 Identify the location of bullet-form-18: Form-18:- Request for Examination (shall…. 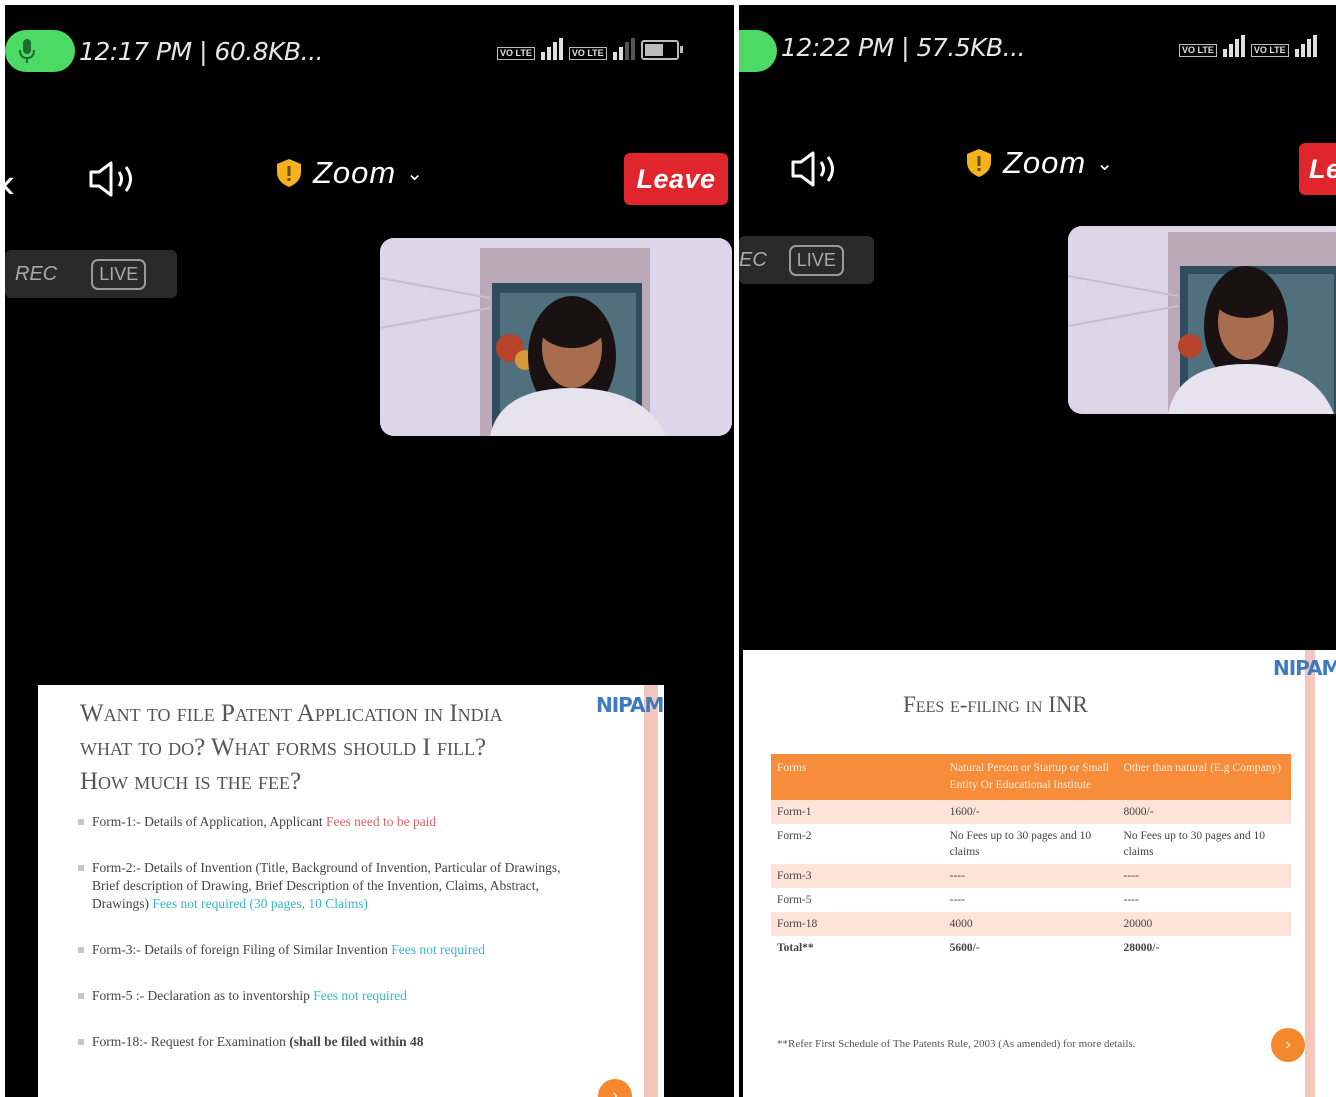
(333, 1042).